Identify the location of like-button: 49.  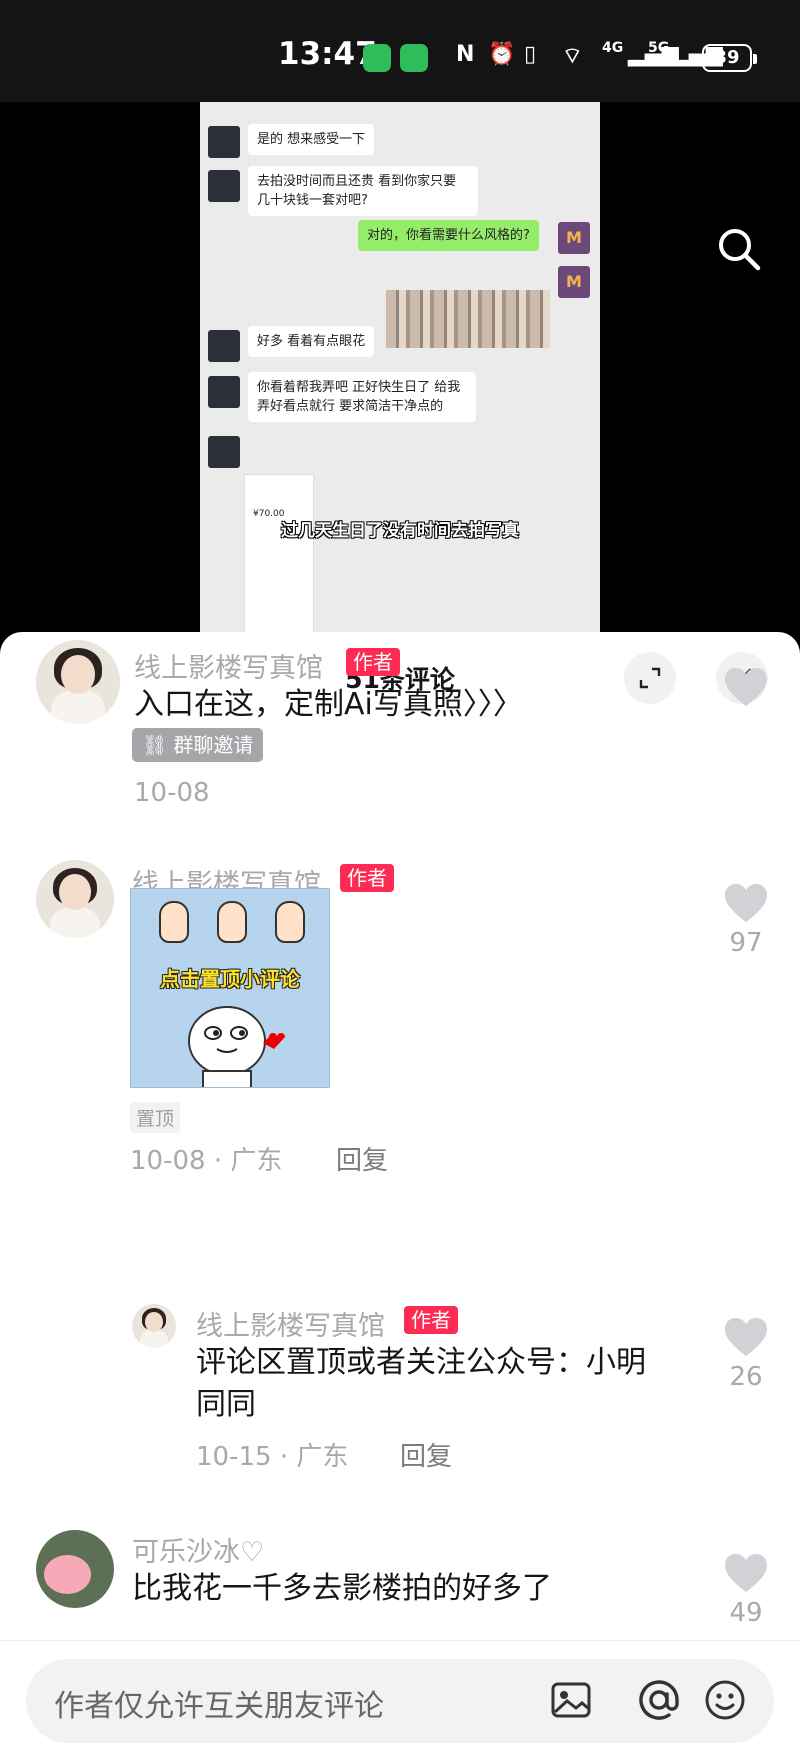
(746, 1590).